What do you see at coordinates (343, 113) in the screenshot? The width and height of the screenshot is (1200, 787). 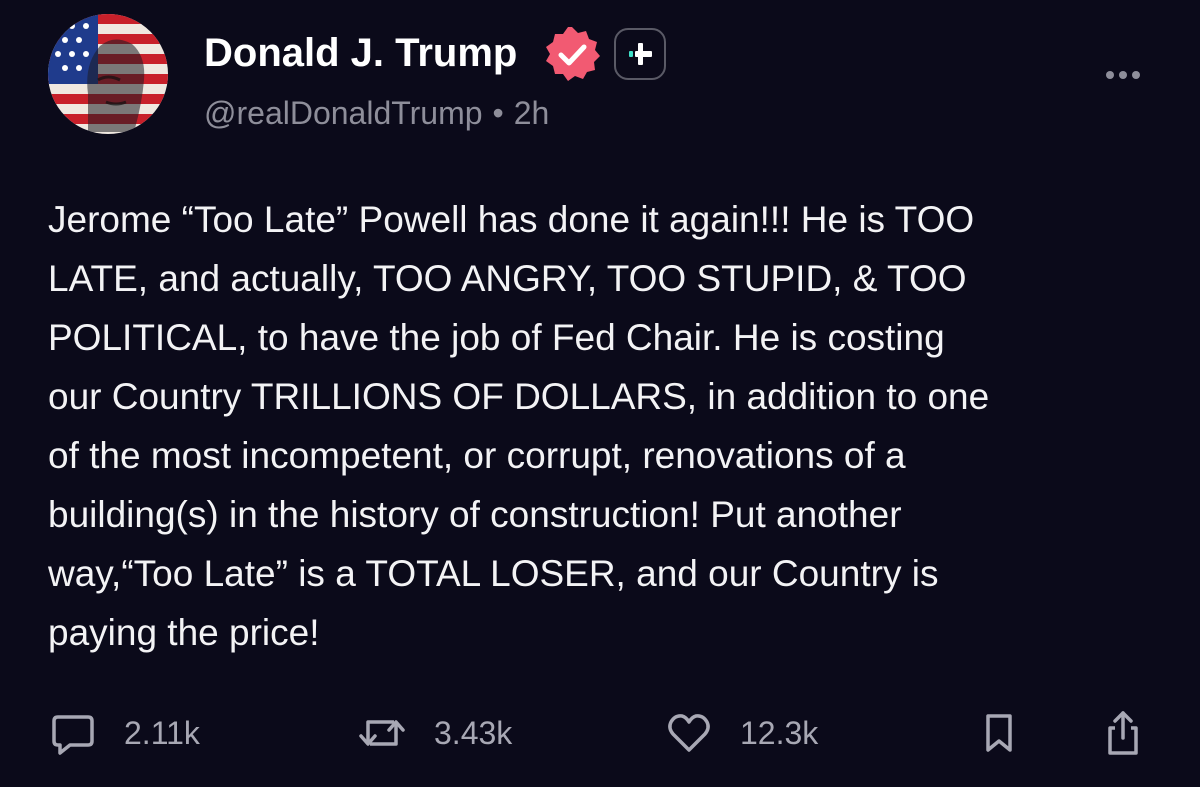 I see `author-handle: @realDonaldTrump` at bounding box center [343, 113].